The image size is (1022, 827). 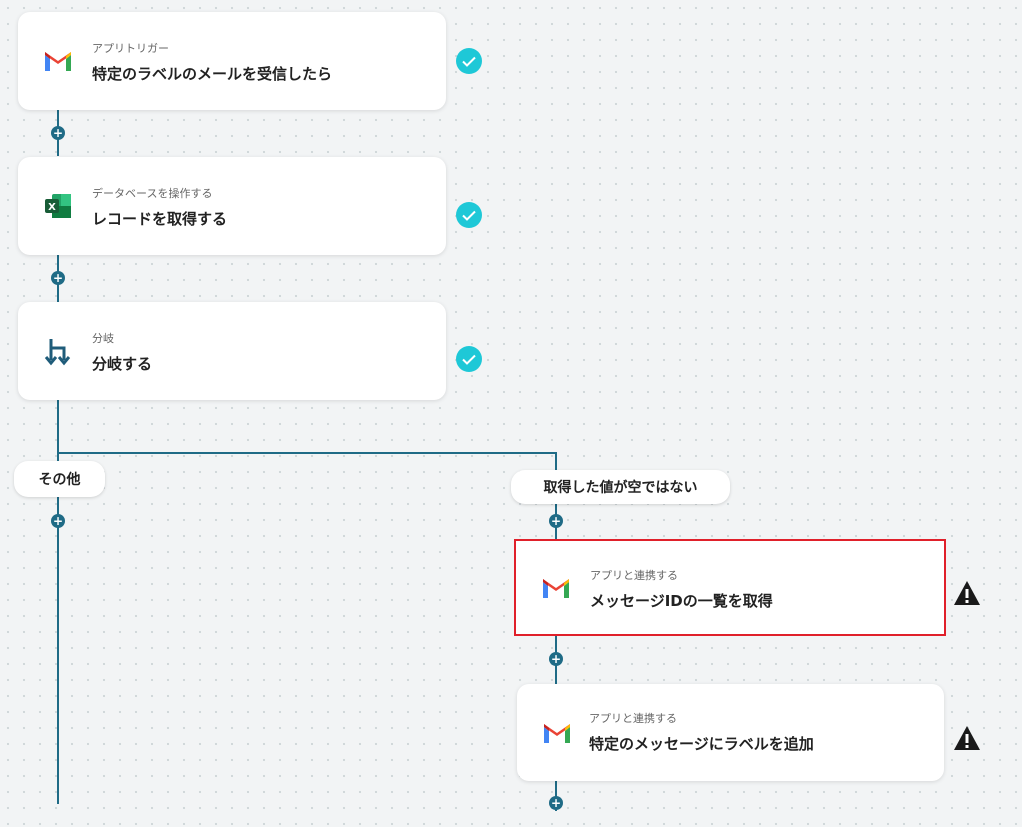 I want to click on step-title: レコードを取得する, so click(x=160, y=219).